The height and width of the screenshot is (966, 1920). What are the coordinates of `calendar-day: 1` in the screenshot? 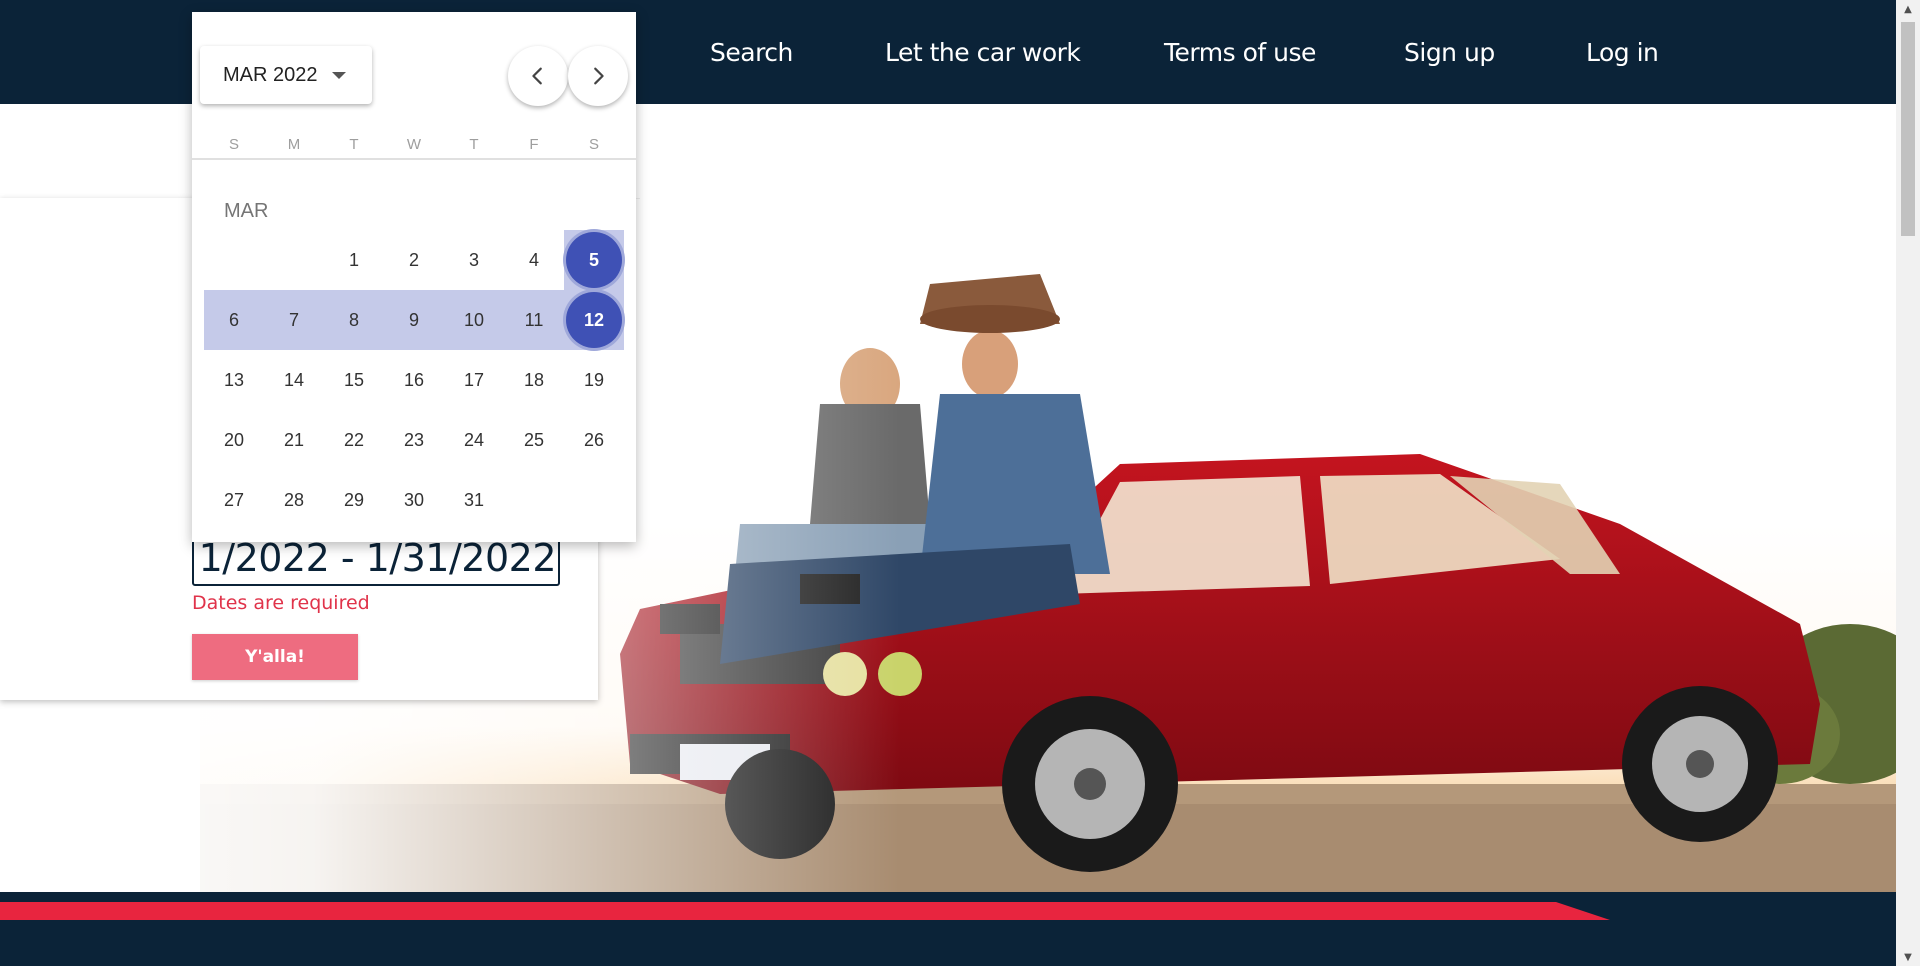 It's located at (354, 260).